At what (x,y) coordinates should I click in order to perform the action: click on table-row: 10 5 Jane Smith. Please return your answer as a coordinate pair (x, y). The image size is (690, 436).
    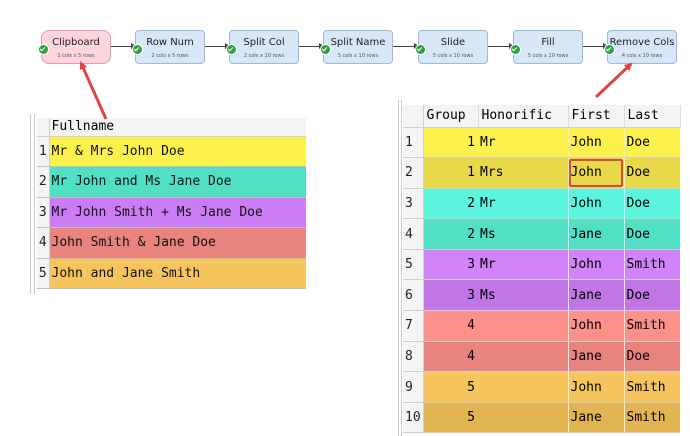
    Looking at the image, I should click on (541, 418).